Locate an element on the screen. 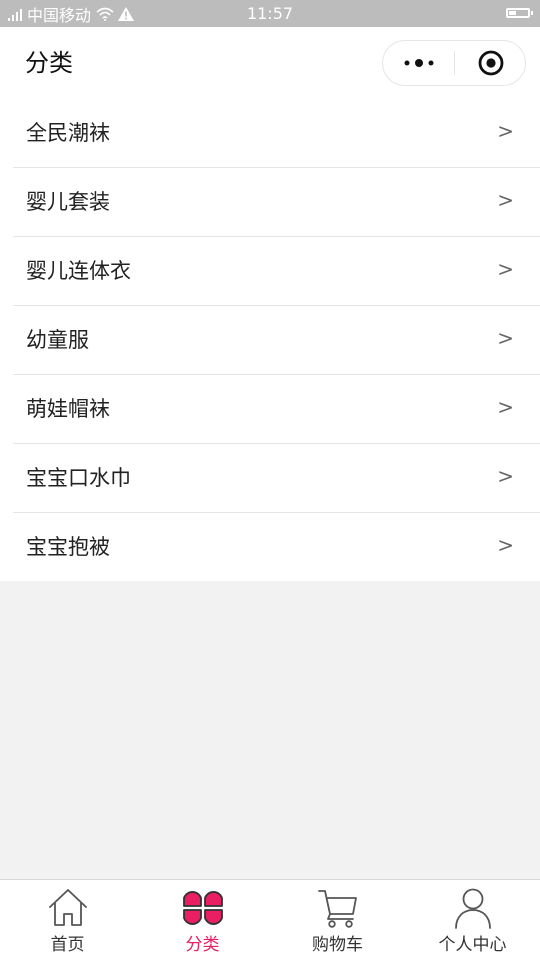 The image size is (540, 960). status-bar: 中国移动 11:57 is located at coordinates (270, 13).